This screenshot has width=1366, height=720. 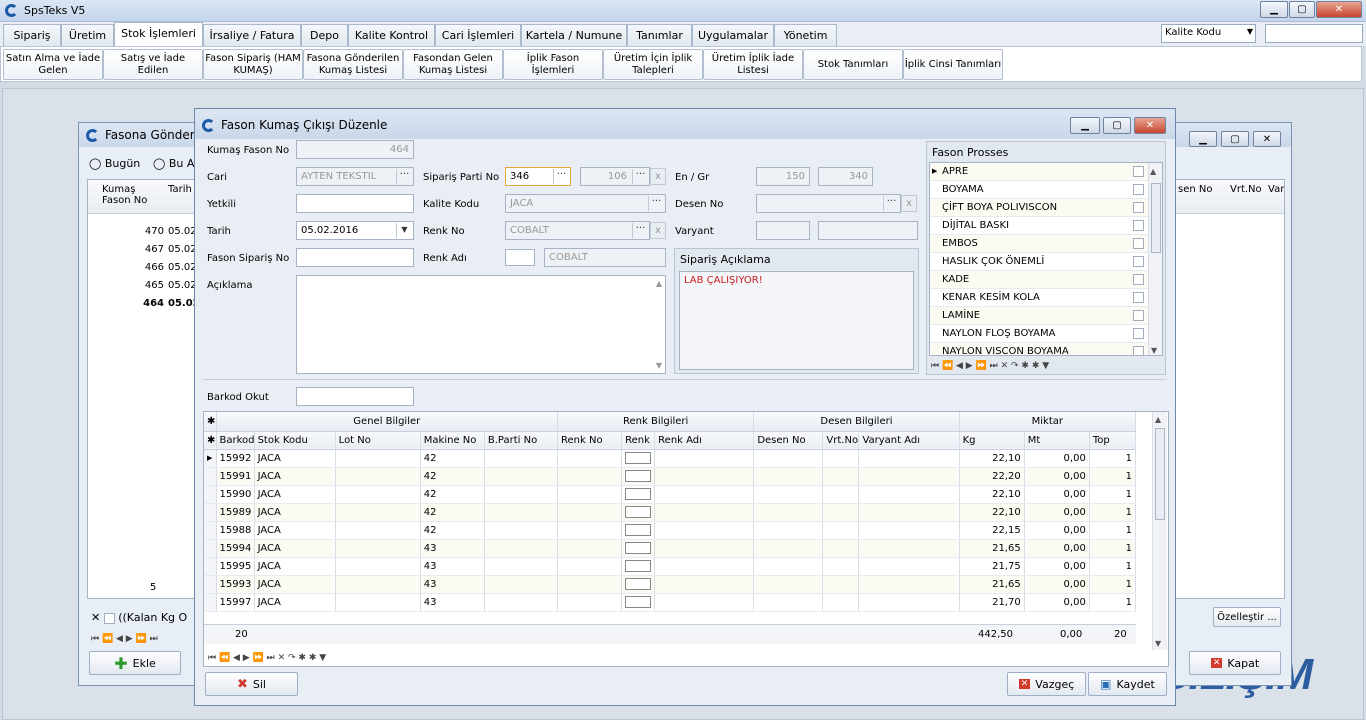 What do you see at coordinates (355, 149) in the screenshot?
I see `kumas-fason-no-field: 464` at bounding box center [355, 149].